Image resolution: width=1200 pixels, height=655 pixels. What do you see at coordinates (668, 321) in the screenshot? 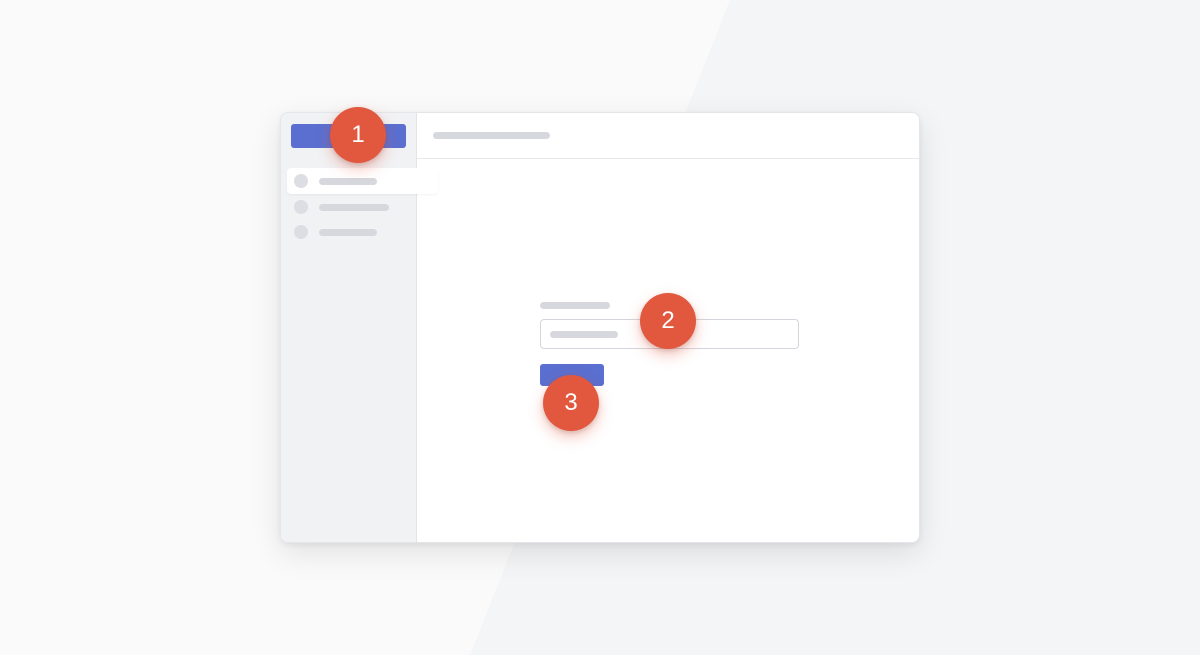
I see `step-badge-2: 2` at bounding box center [668, 321].